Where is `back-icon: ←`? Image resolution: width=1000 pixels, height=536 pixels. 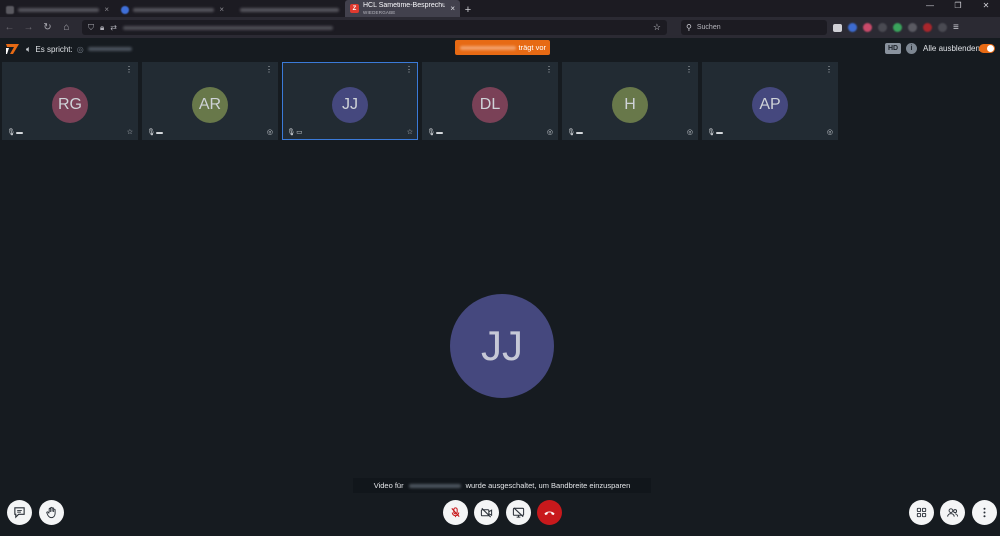 back-icon: ← is located at coordinates (9, 27).